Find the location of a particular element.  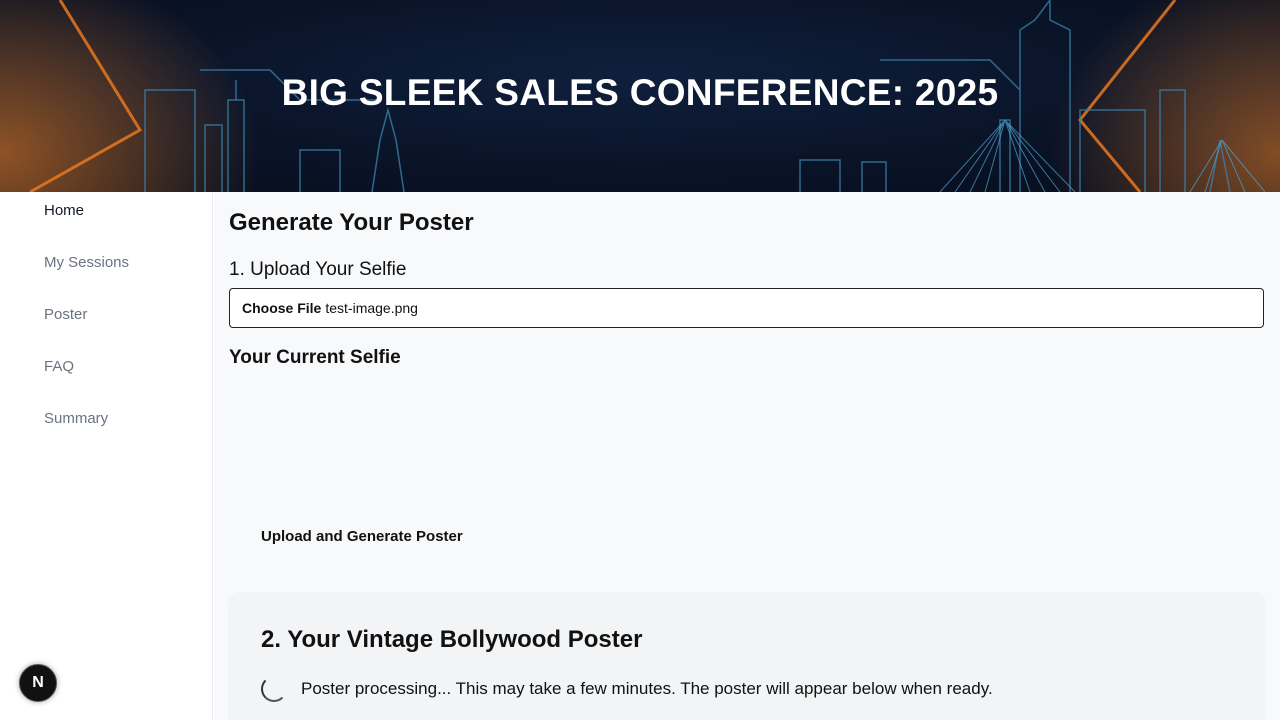

sidebar-item-my-sessions: My Sessions is located at coordinates (86, 262).